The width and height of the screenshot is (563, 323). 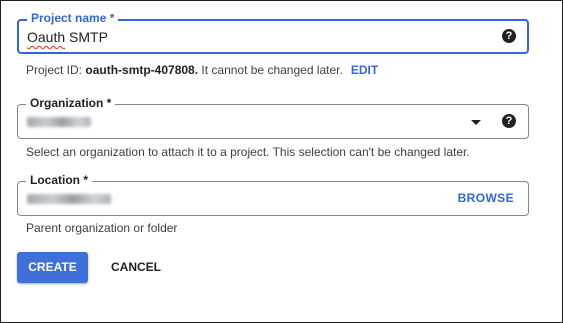 I want to click on organization-value-redacted, so click(x=59, y=122).